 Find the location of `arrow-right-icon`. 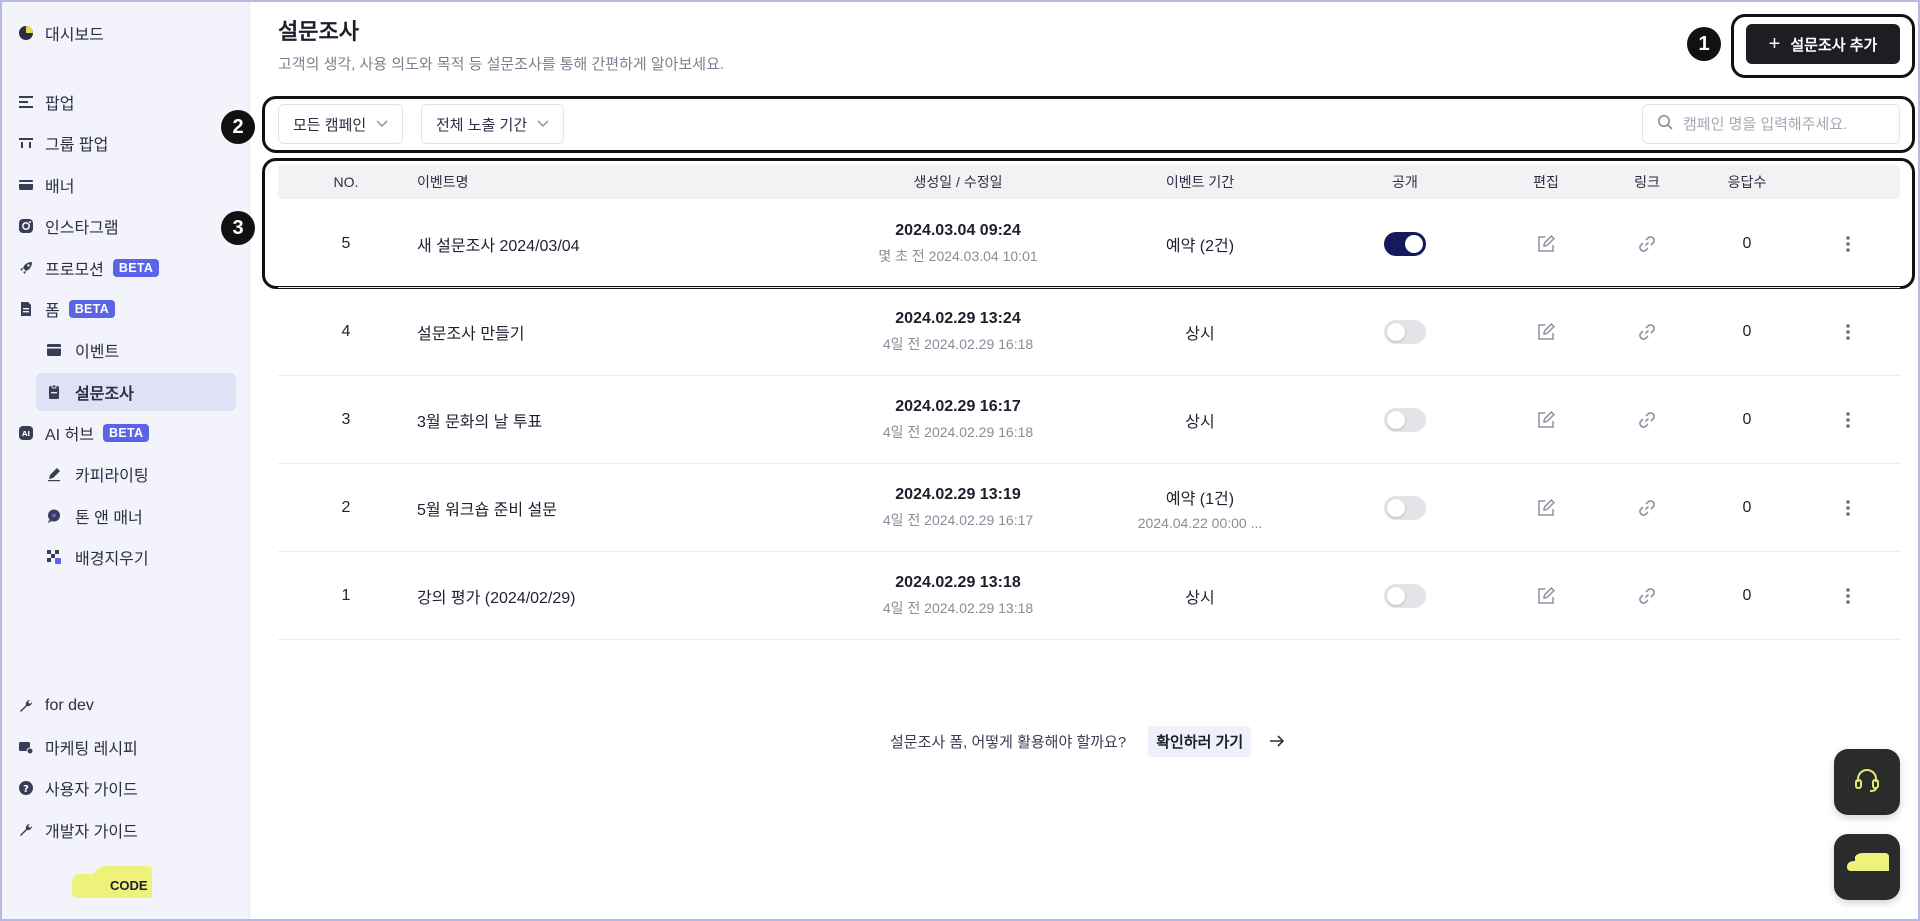

arrow-right-icon is located at coordinates (1277, 741).